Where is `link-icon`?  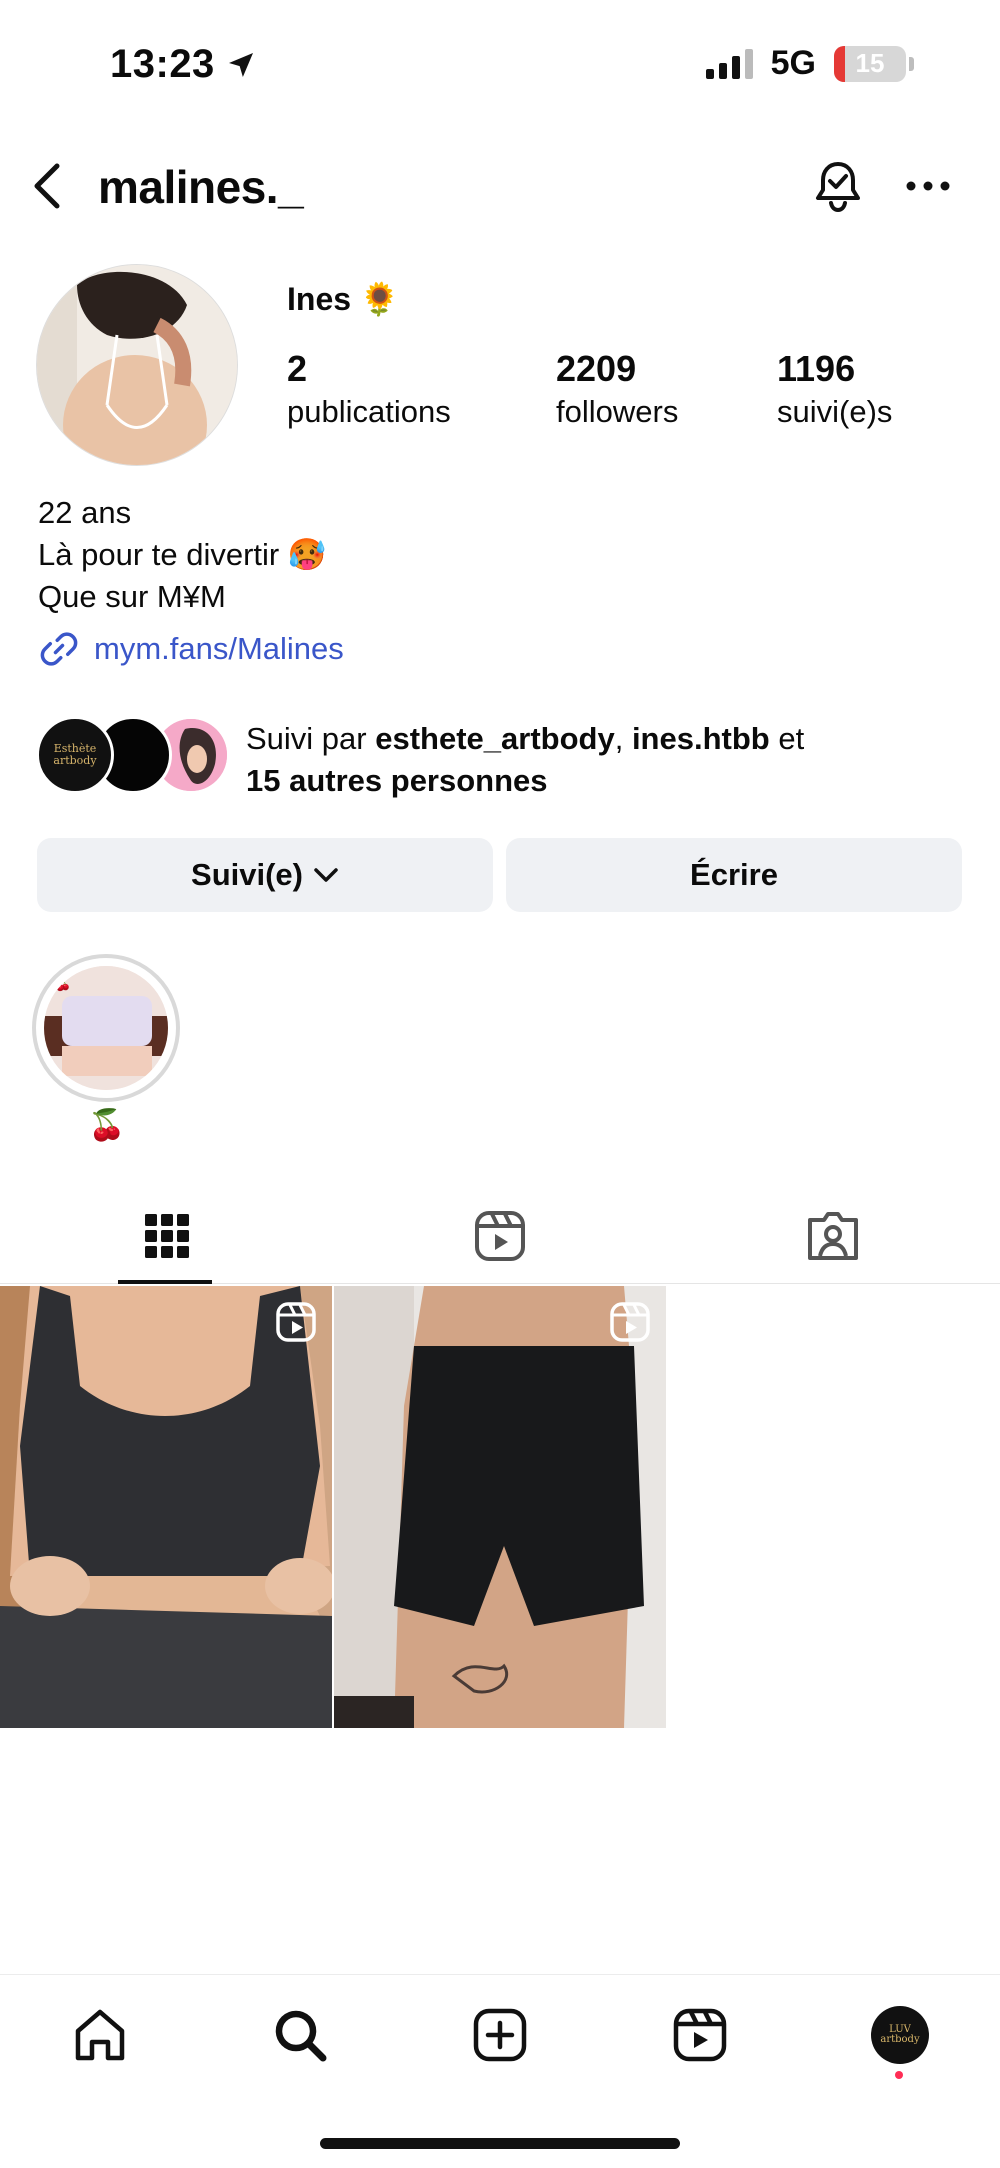 link-icon is located at coordinates (59, 649).